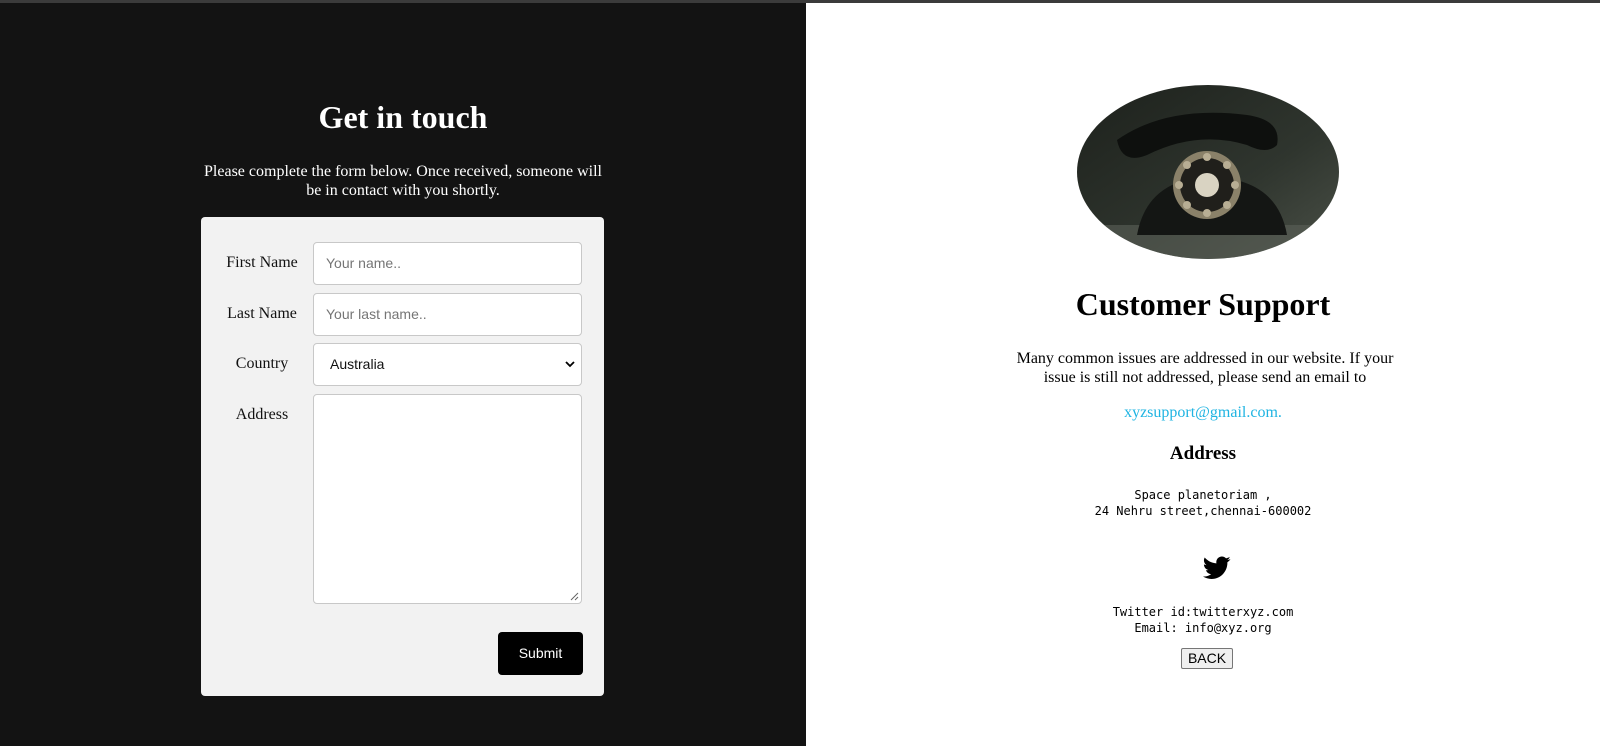  I want to click on last-name-input: Your last name.., so click(447, 314).